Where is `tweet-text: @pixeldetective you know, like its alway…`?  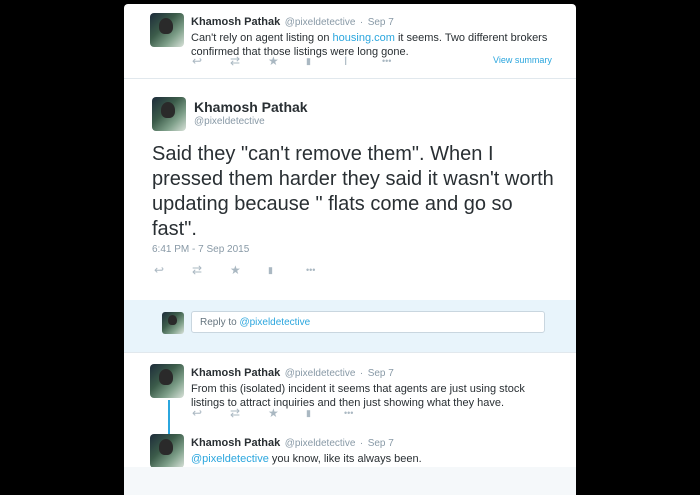
tweet-text: @pixeldetective you know, like its alway… is located at coordinates (376, 459).